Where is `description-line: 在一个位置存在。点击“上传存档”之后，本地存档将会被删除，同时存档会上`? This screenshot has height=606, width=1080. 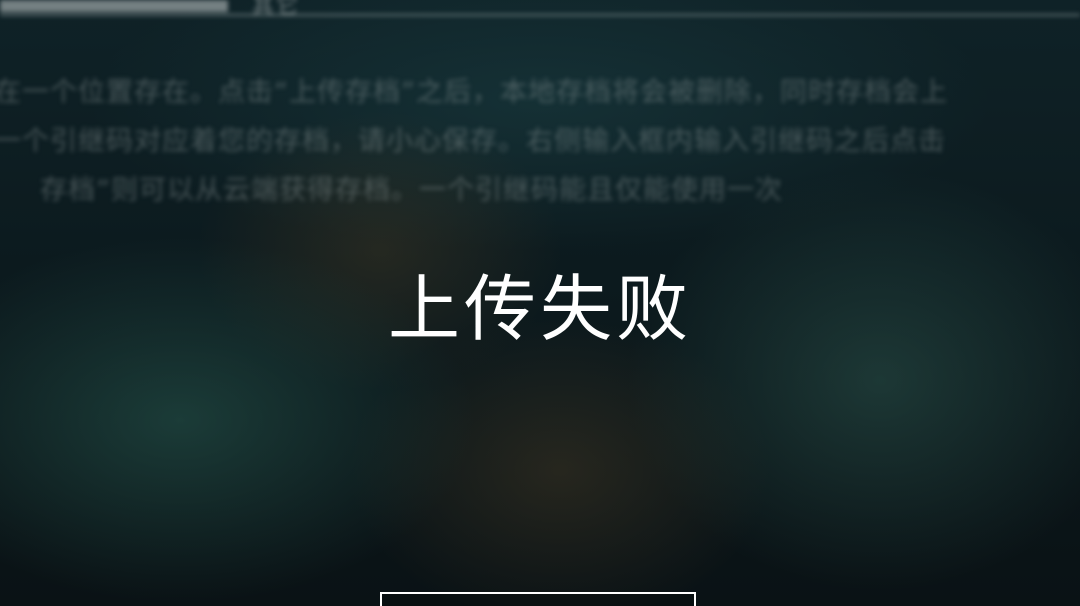 description-line: 在一个位置存在。点击“上传存档”之后，本地存档将会被删除，同时存档会上 is located at coordinates (474, 92).